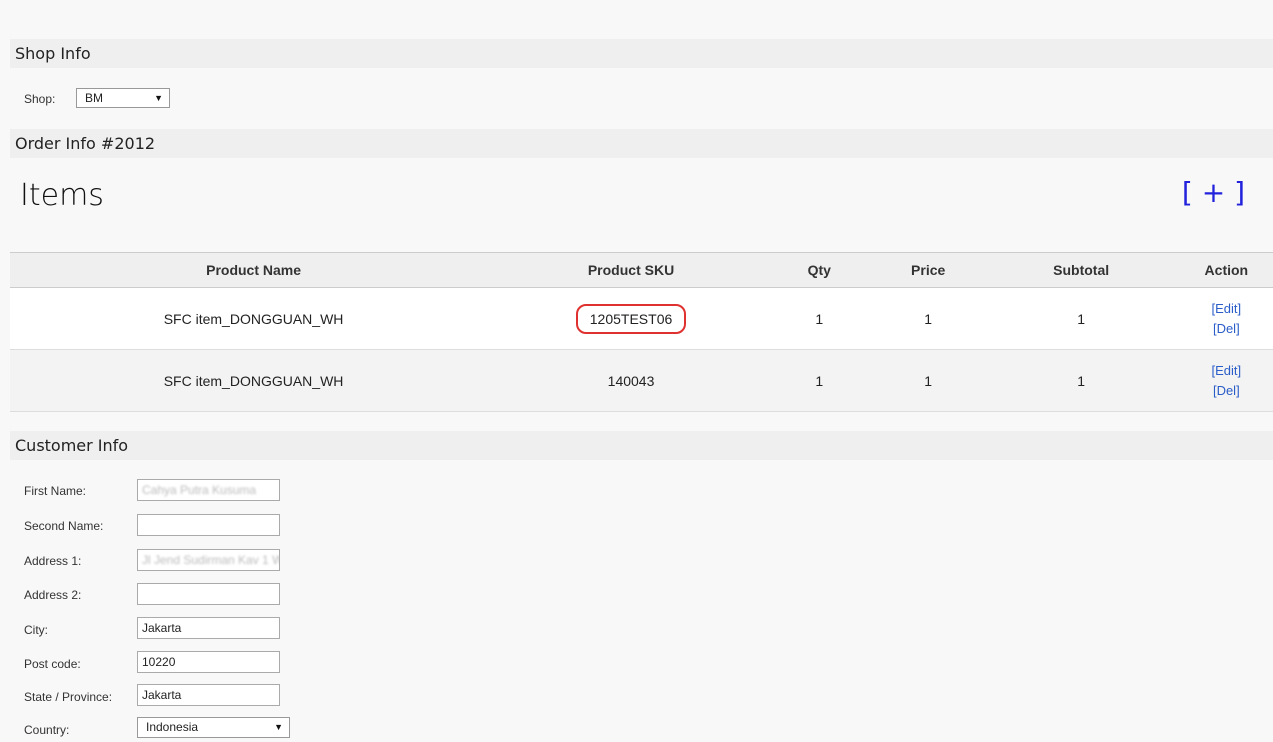 This screenshot has width=1273, height=742. I want to click on post-code-field: 10220, so click(208, 662).